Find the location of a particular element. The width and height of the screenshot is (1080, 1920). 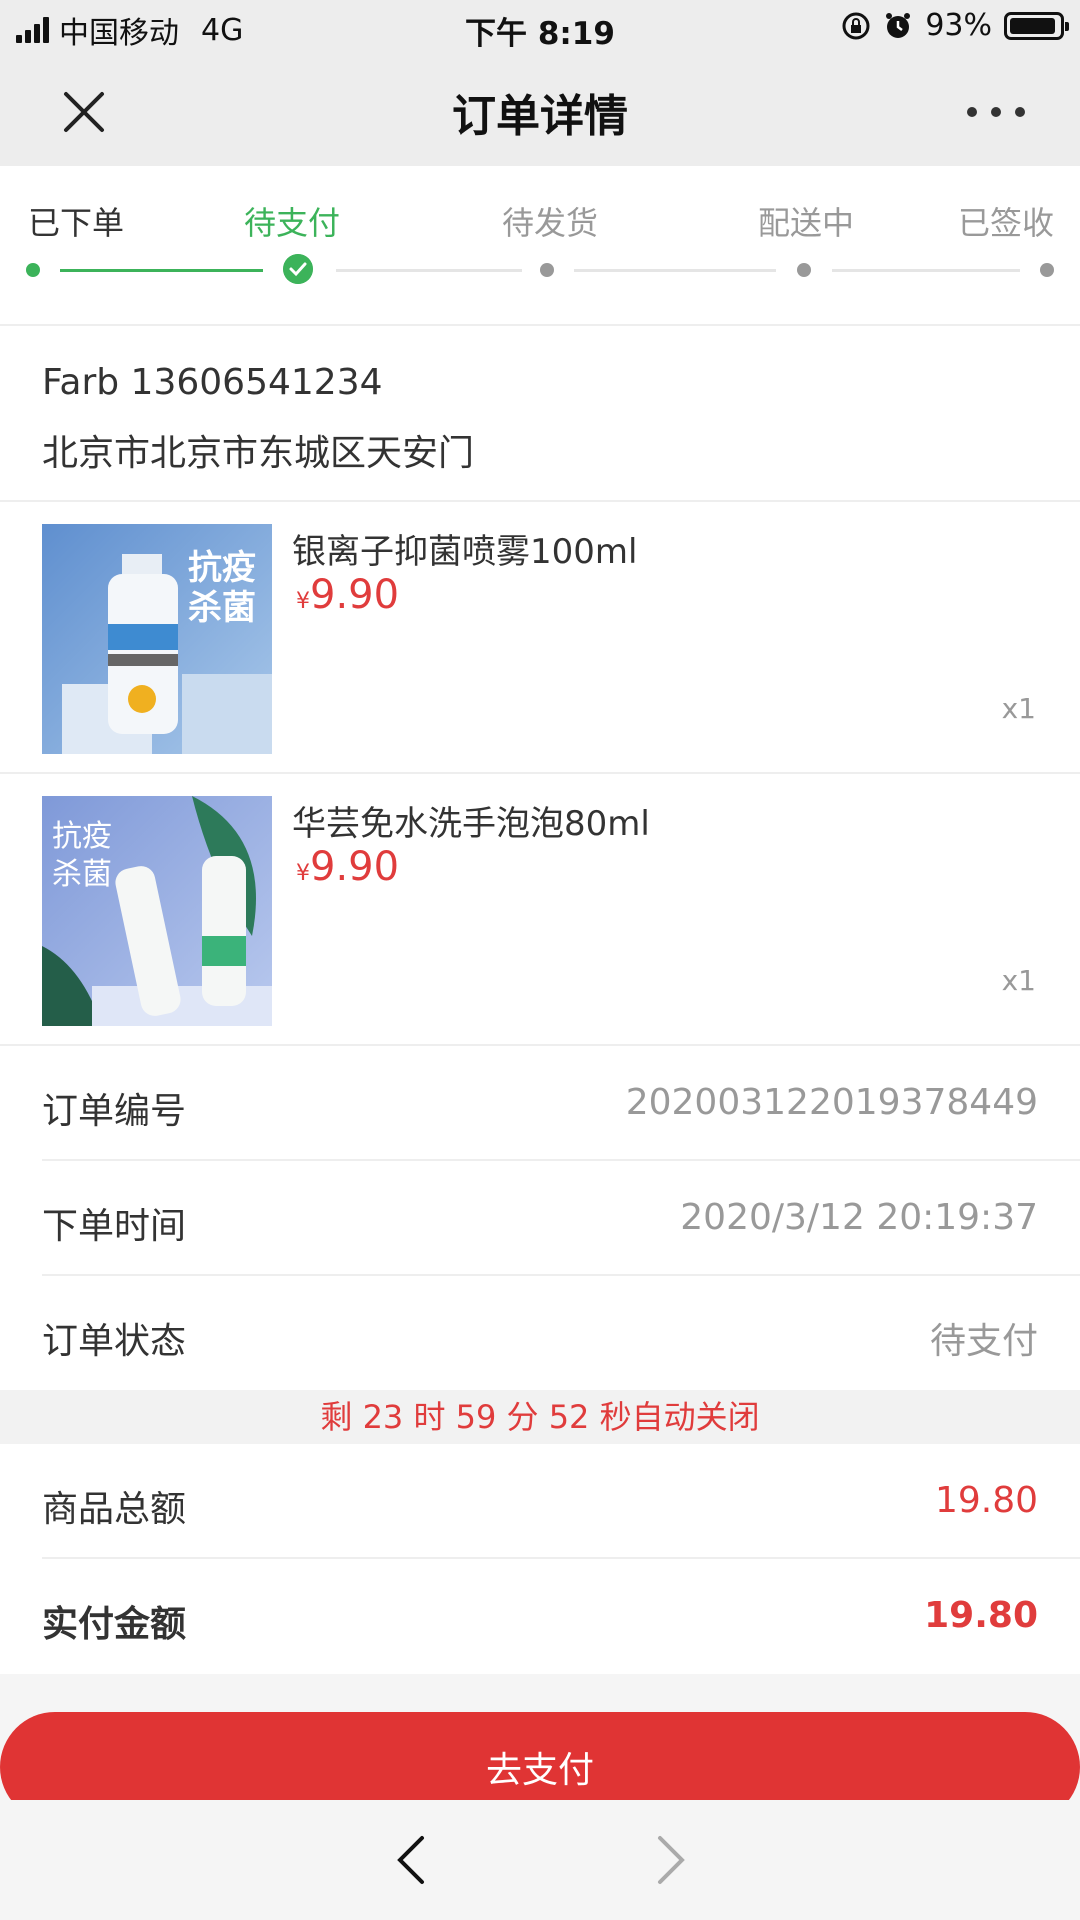

order-time-value: 2020/3/12 20:19:37 is located at coordinates (859, 1217).